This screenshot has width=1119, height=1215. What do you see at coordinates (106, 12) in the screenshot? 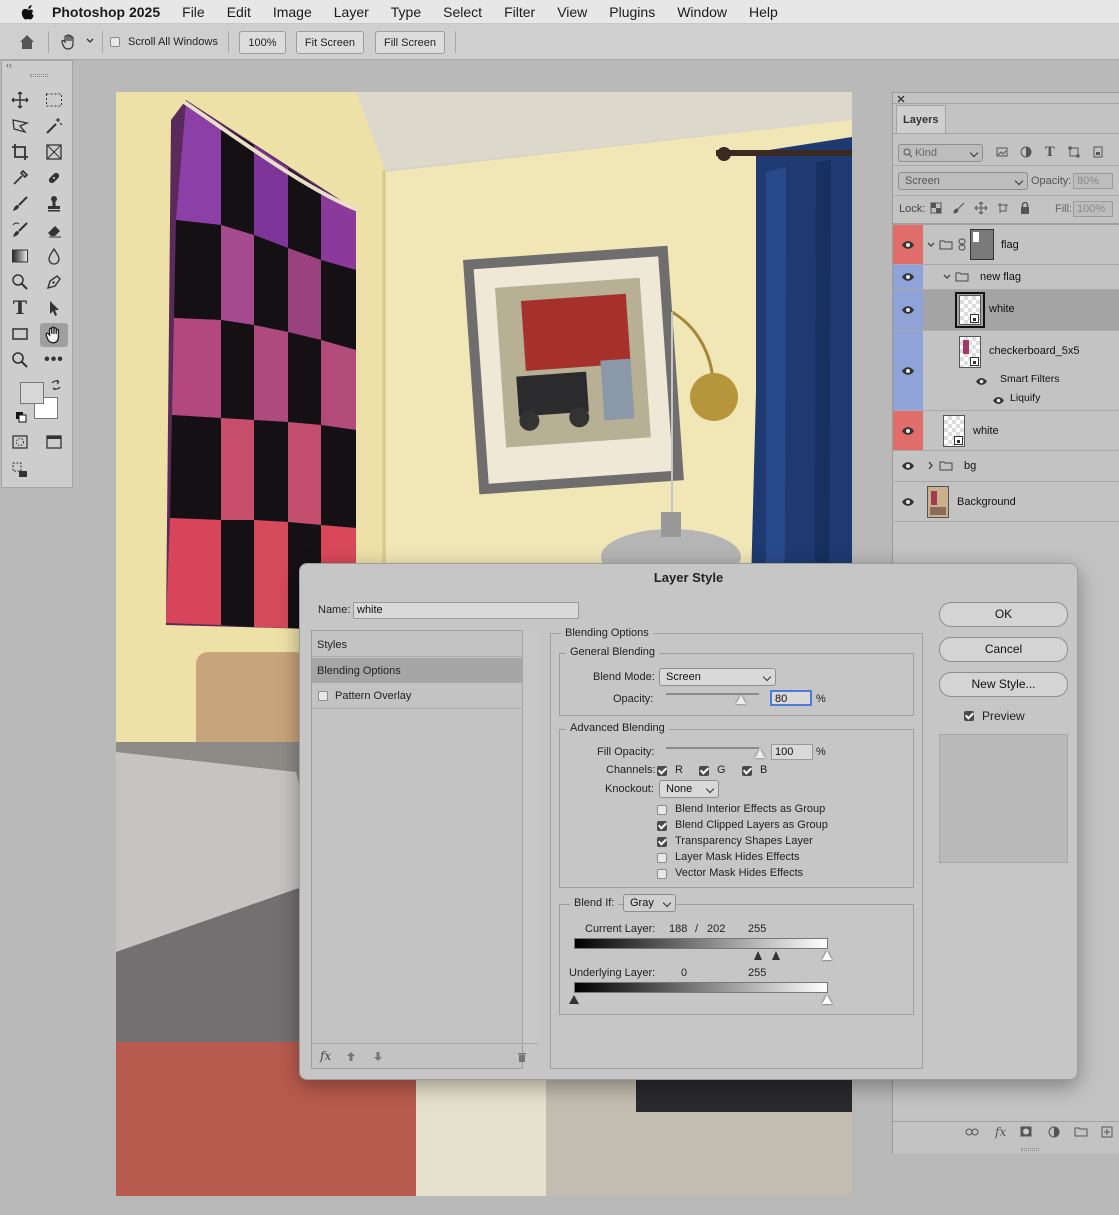
I see `menu-app-name: Photoshop 2025` at bounding box center [106, 12].